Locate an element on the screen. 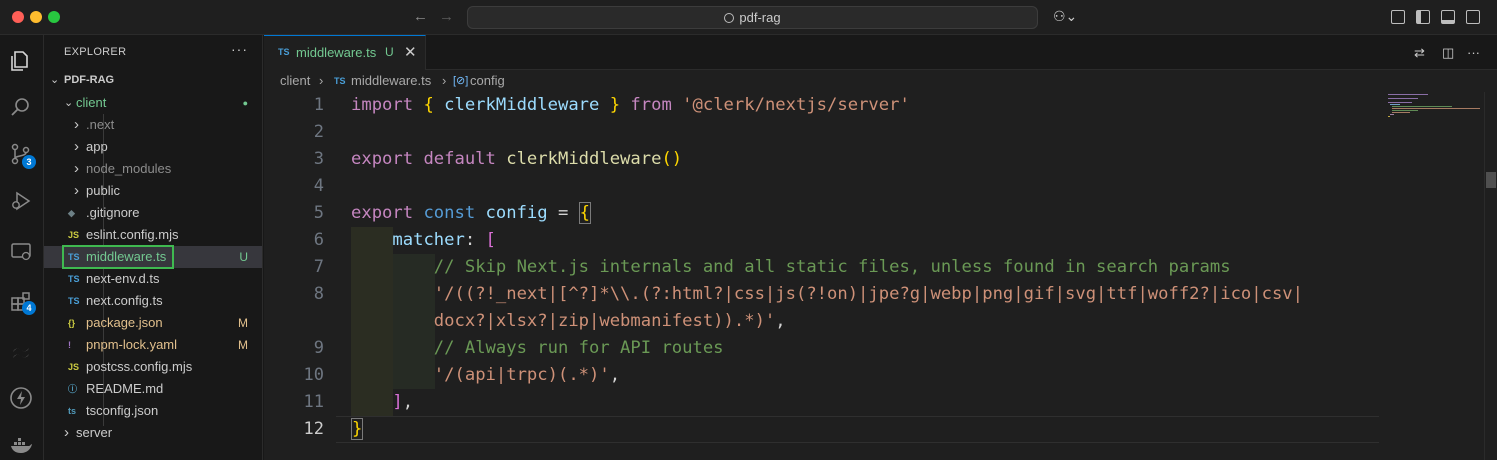 This screenshot has width=1497, height=460. file-type-icon: JS is located at coordinates (74, 367).